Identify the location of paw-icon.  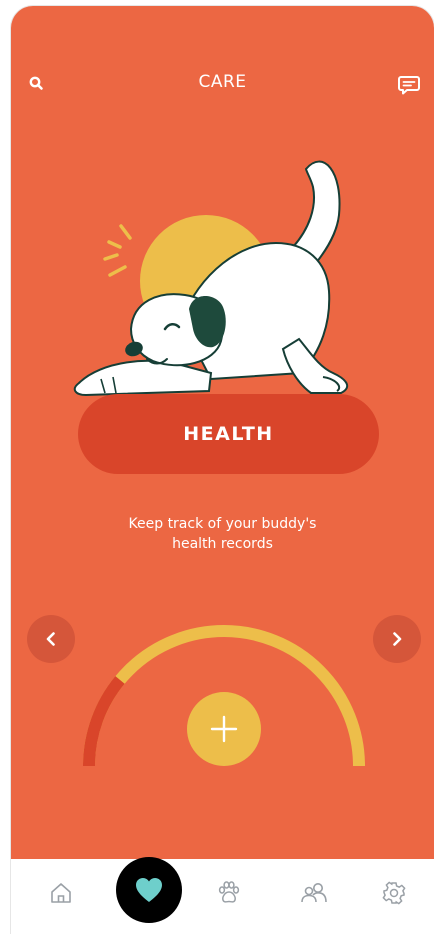
(229, 892).